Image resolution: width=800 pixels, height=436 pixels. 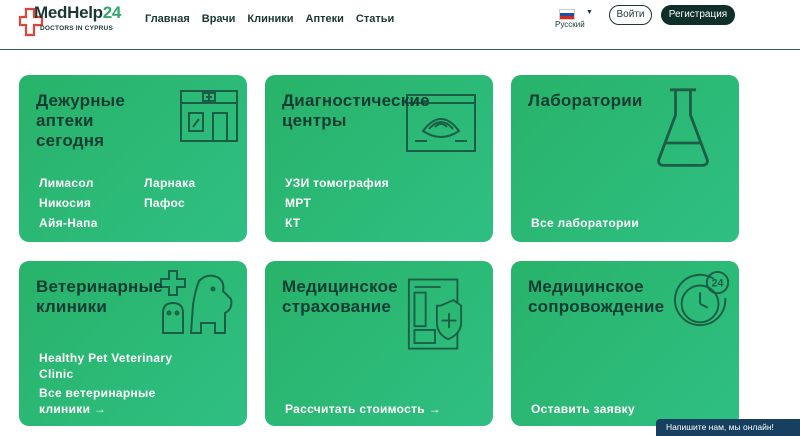 I want to click on clock-24-label: 24, so click(x=718, y=283).